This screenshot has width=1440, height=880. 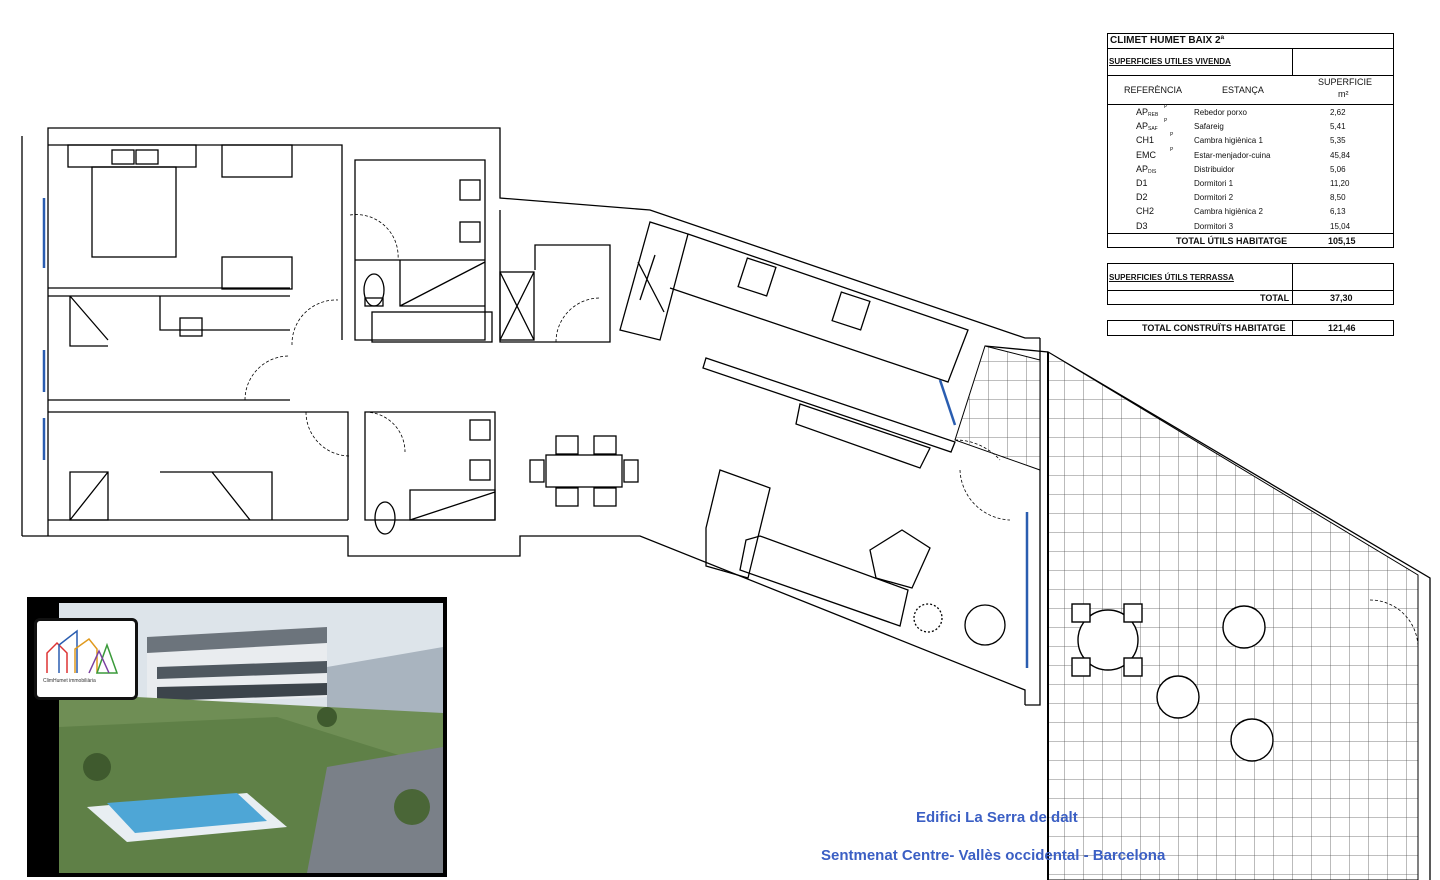 What do you see at coordinates (1343, 94) in the screenshot?
I see `header-unit: m²` at bounding box center [1343, 94].